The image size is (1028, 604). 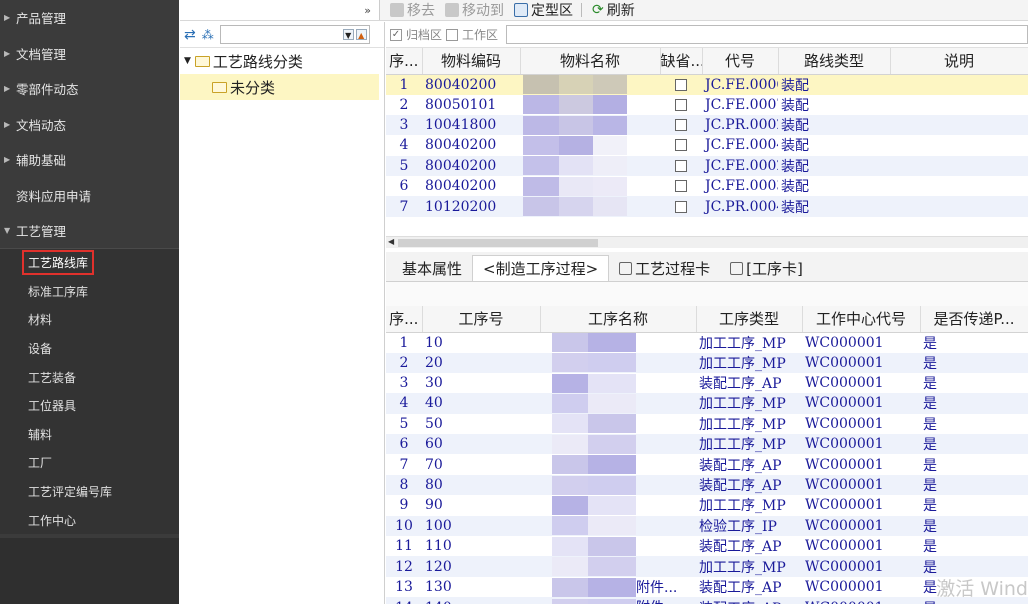 What do you see at coordinates (707, 587) in the screenshot?
I see `table-row: 13 130 附件... 装配工序_AP WC000001 是` at bounding box center [707, 587].